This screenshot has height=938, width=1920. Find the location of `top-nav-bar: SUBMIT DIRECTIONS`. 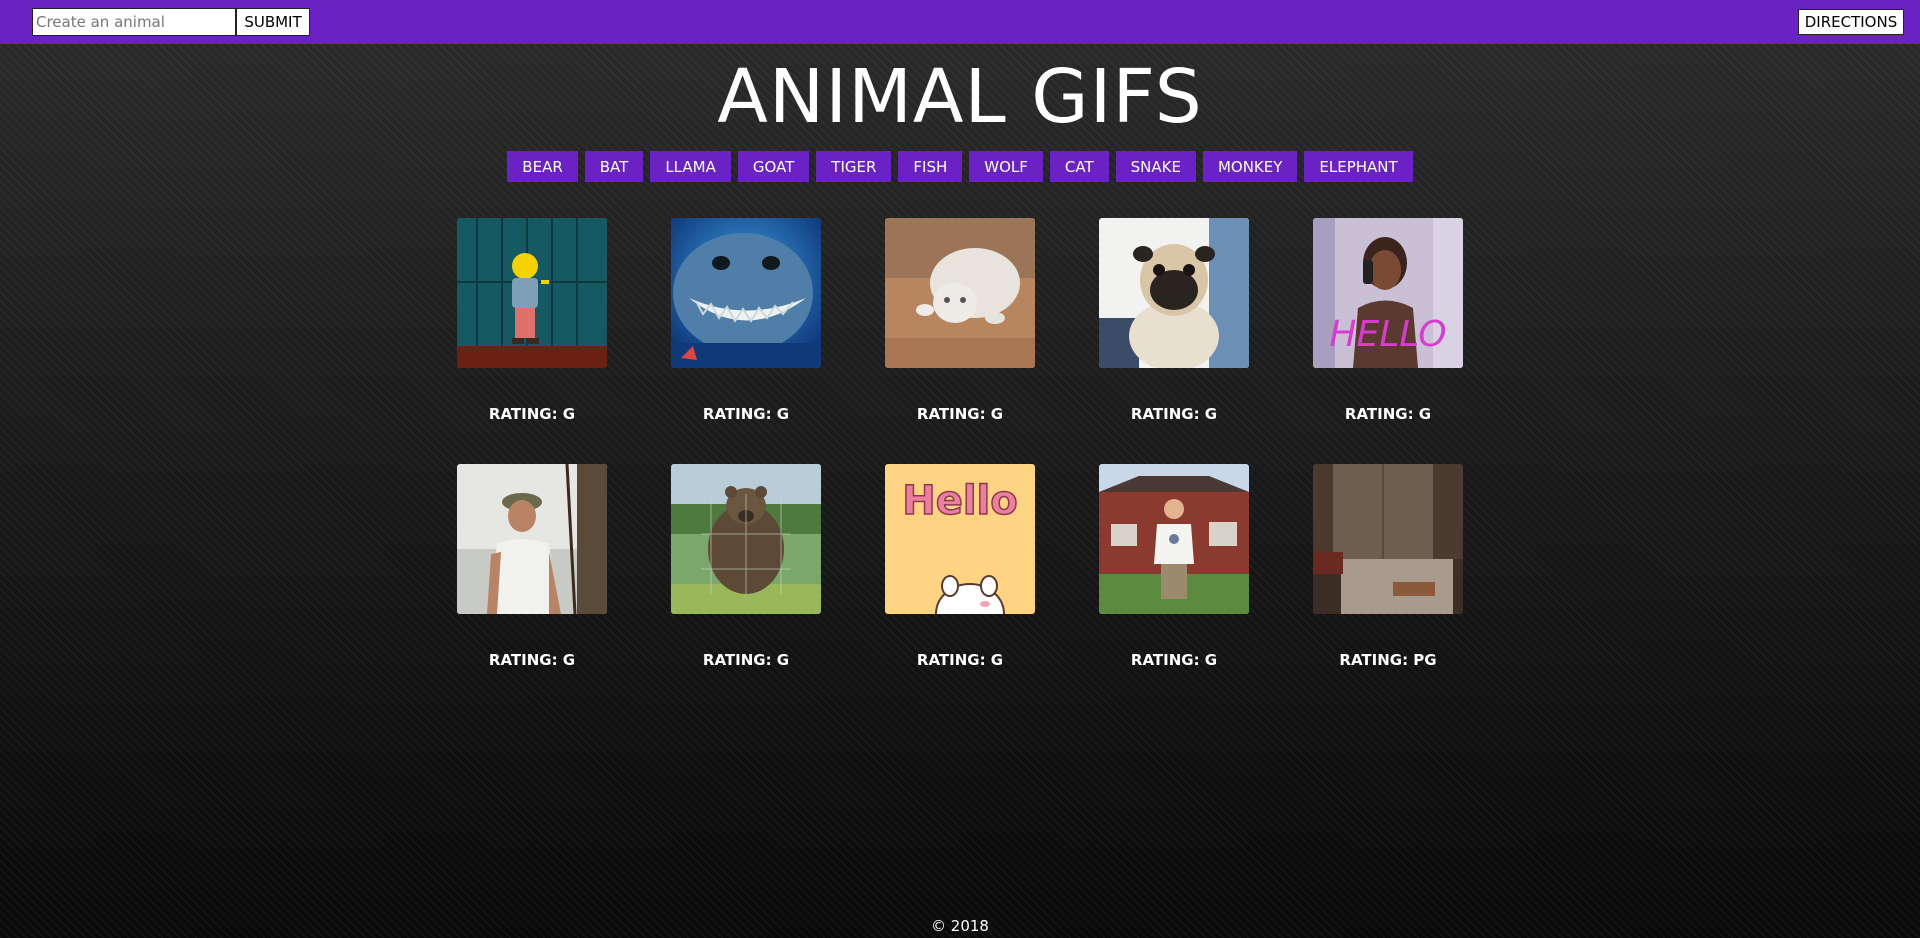

top-nav-bar: SUBMIT DIRECTIONS is located at coordinates (960, 22).